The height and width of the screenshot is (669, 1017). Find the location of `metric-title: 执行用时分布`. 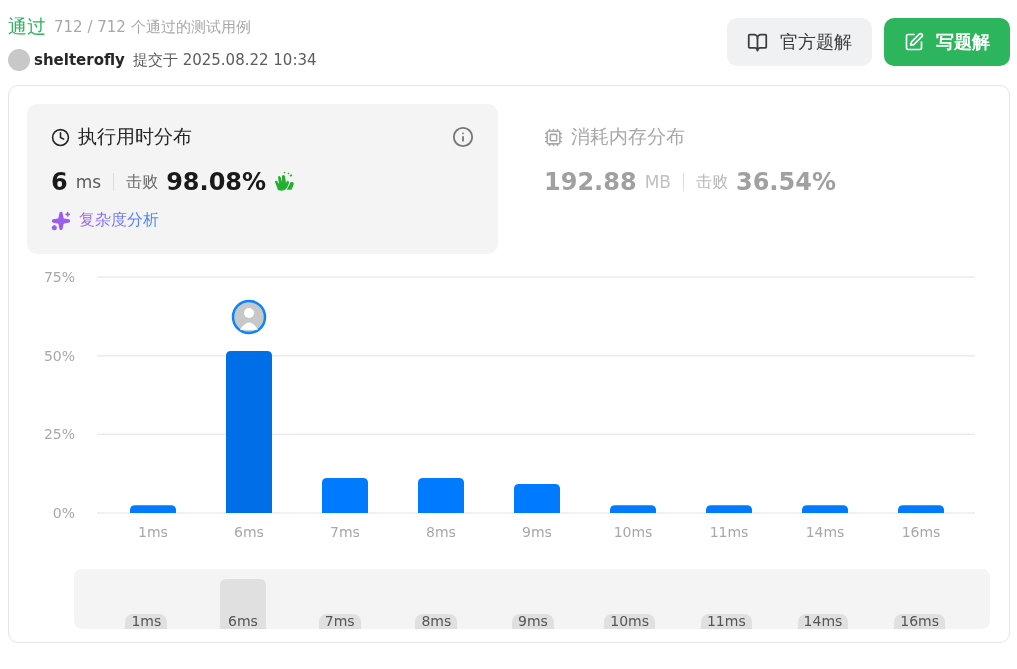

metric-title: 执行用时分布 is located at coordinates (135, 136).